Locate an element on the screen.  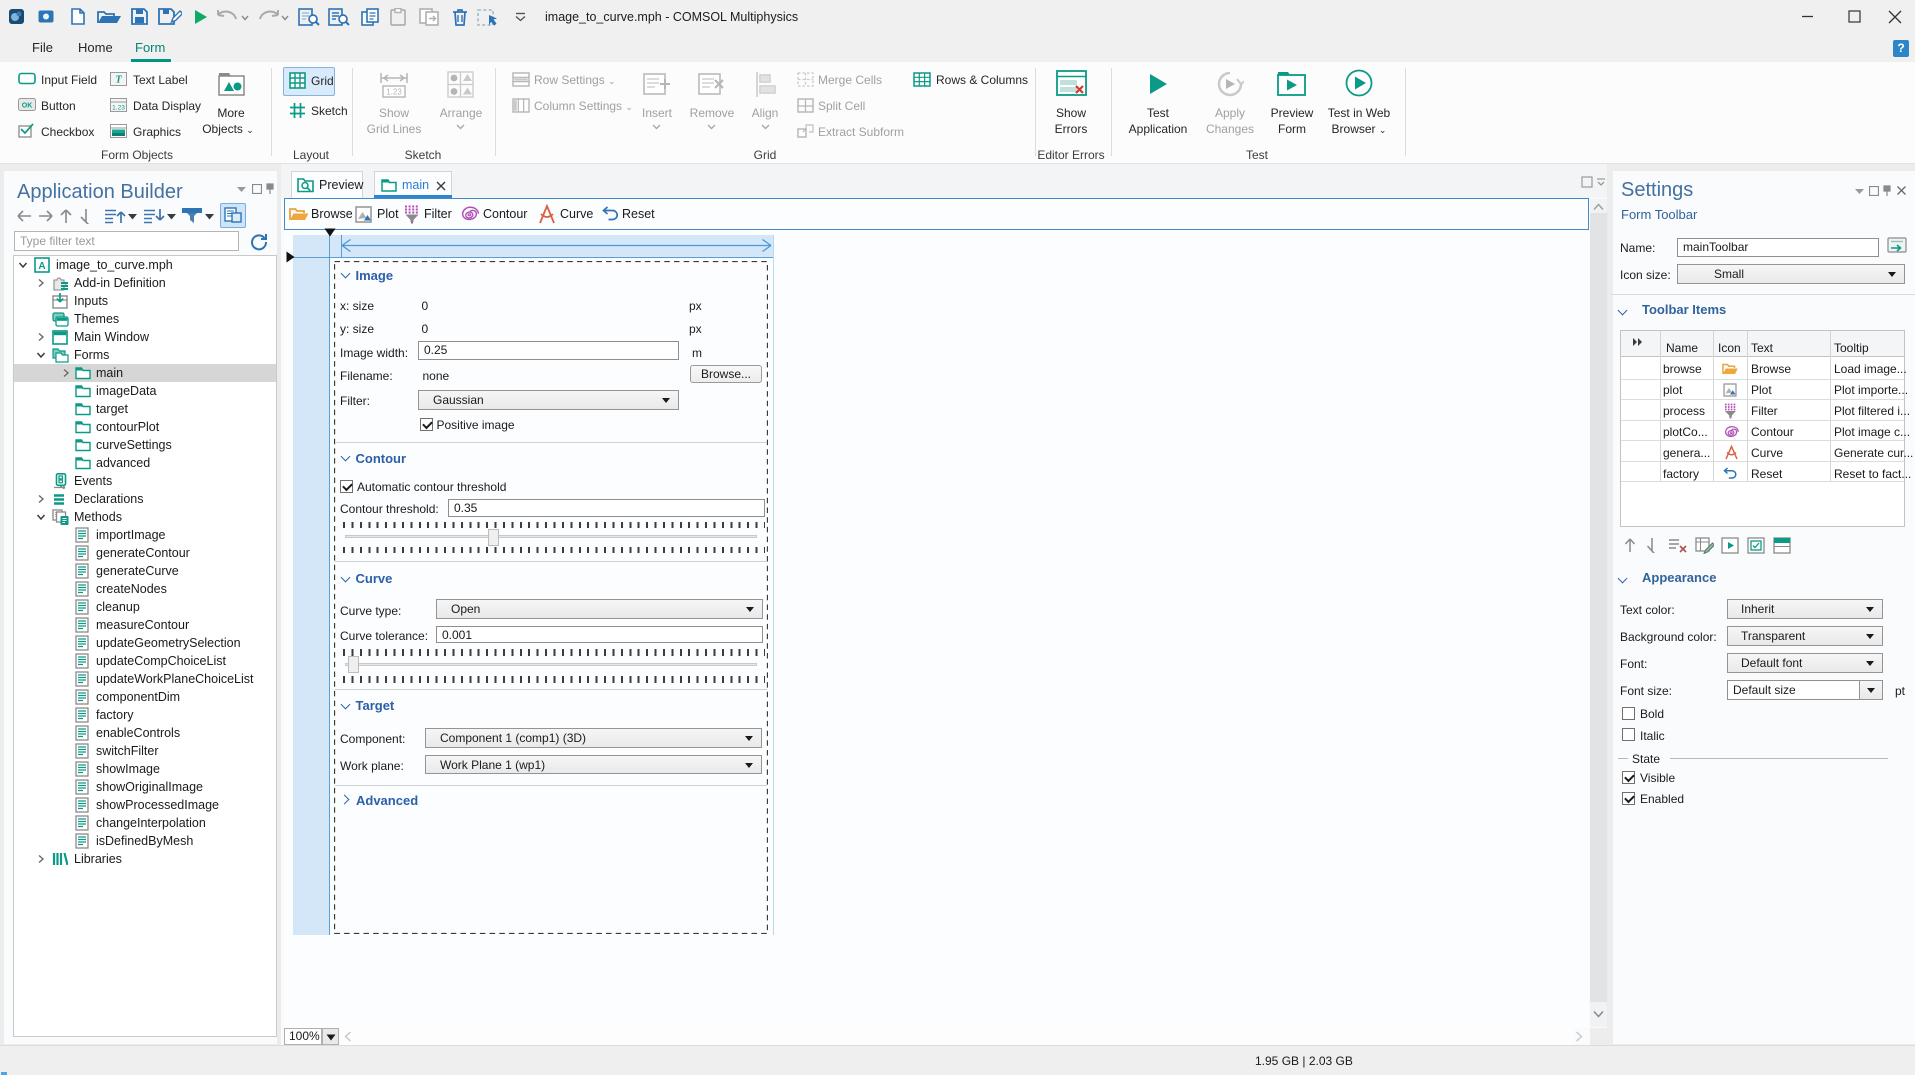
svg-text: T is located at coordinates (118, 80).